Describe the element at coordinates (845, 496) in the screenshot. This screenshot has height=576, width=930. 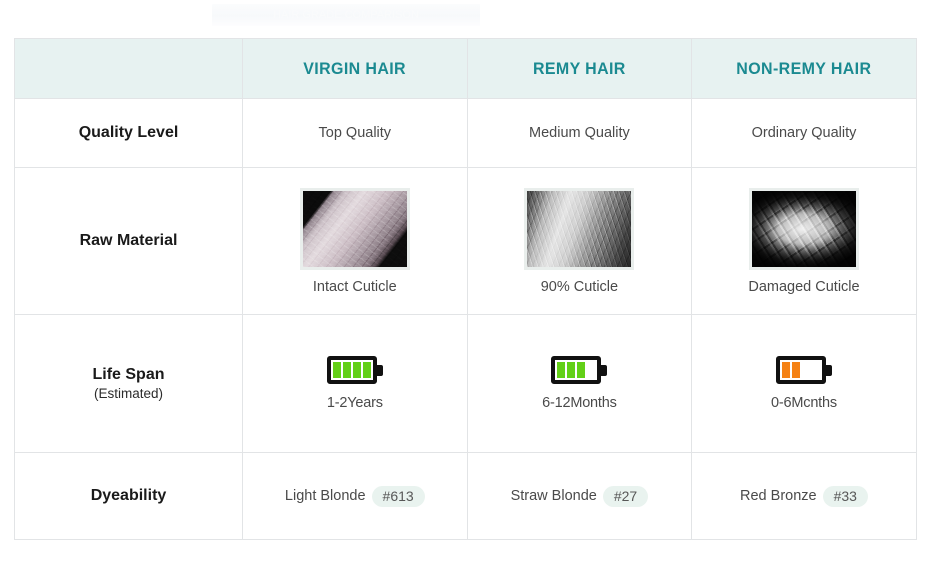
I see `dye-color-code-badge: #33` at that location.